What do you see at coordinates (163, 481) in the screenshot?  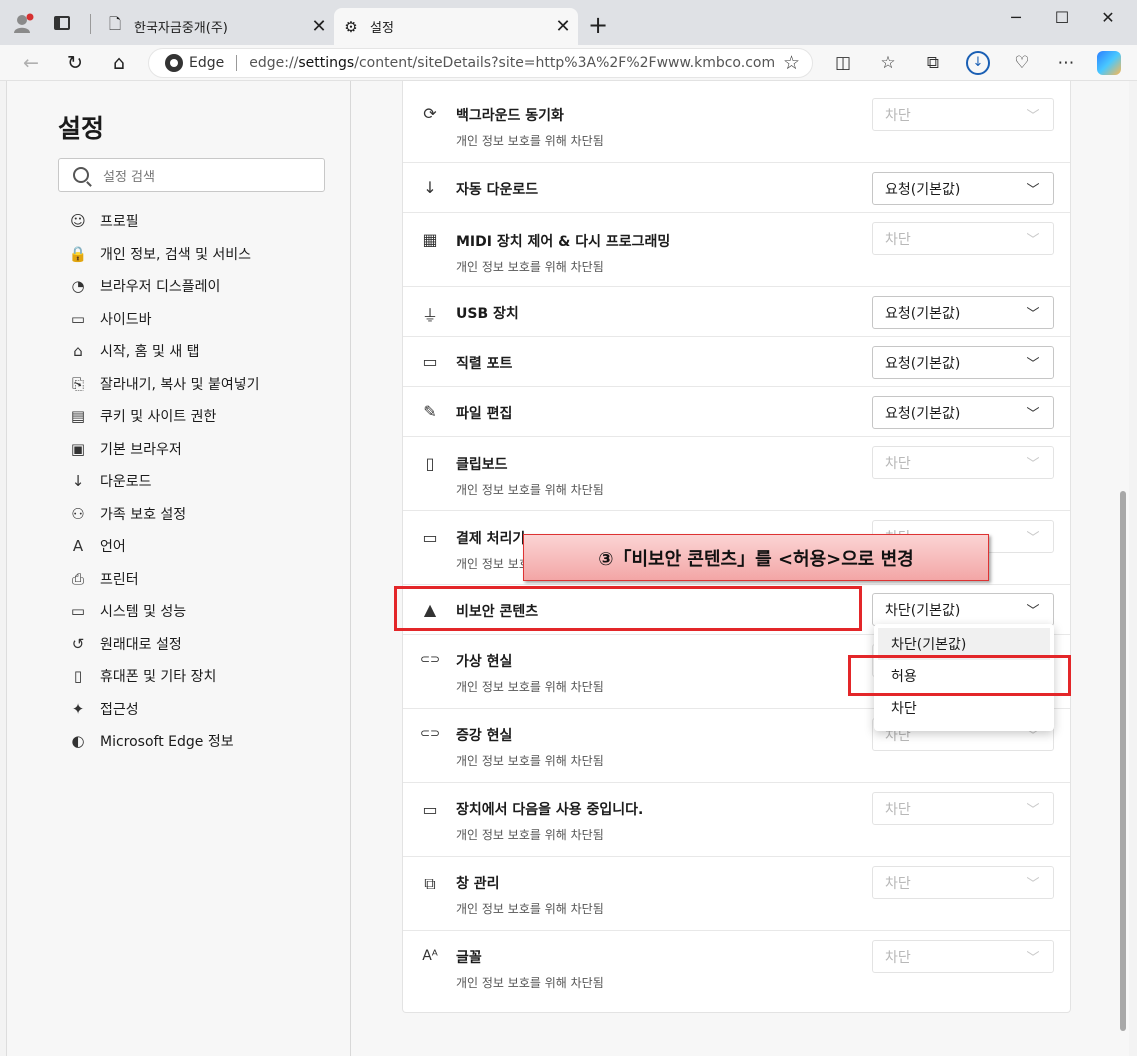 I see `sidebar-item-downloads: ↓ 다운로드` at bounding box center [163, 481].